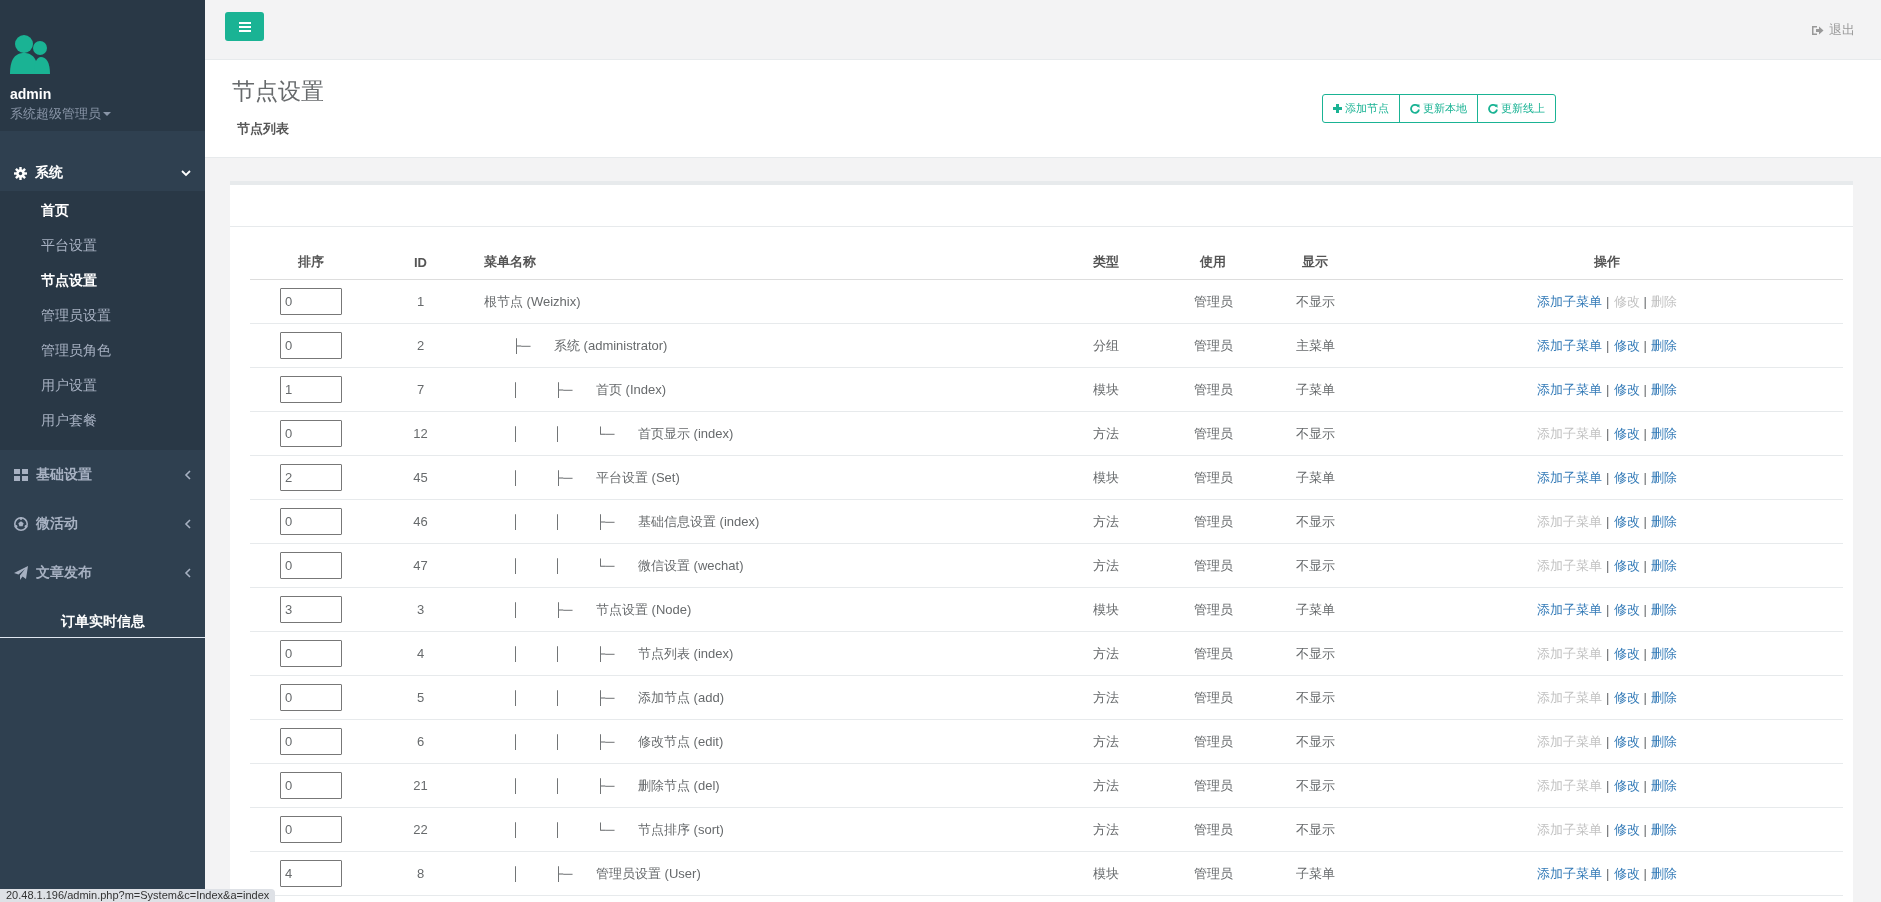 Image resolution: width=1881 pixels, height=902 pixels. What do you see at coordinates (102, 280) in the screenshot?
I see `submenu-item: 节点设置` at bounding box center [102, 280].